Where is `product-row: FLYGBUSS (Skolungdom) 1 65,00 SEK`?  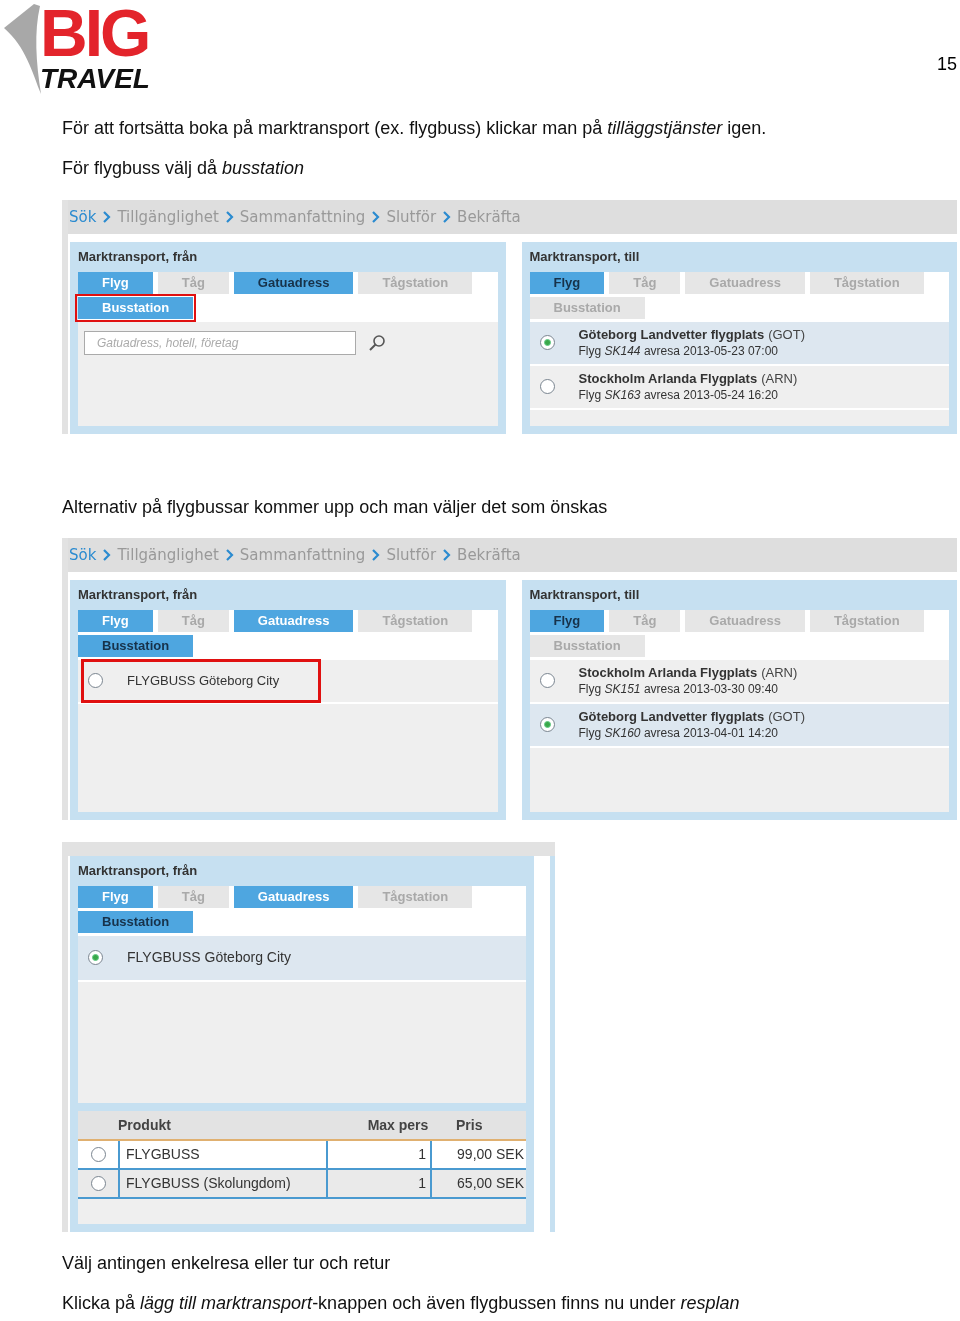 product-row: FLYGBUSS (Skolungdom) 1 65,00 SEK is located at coordinates (302, 1184).